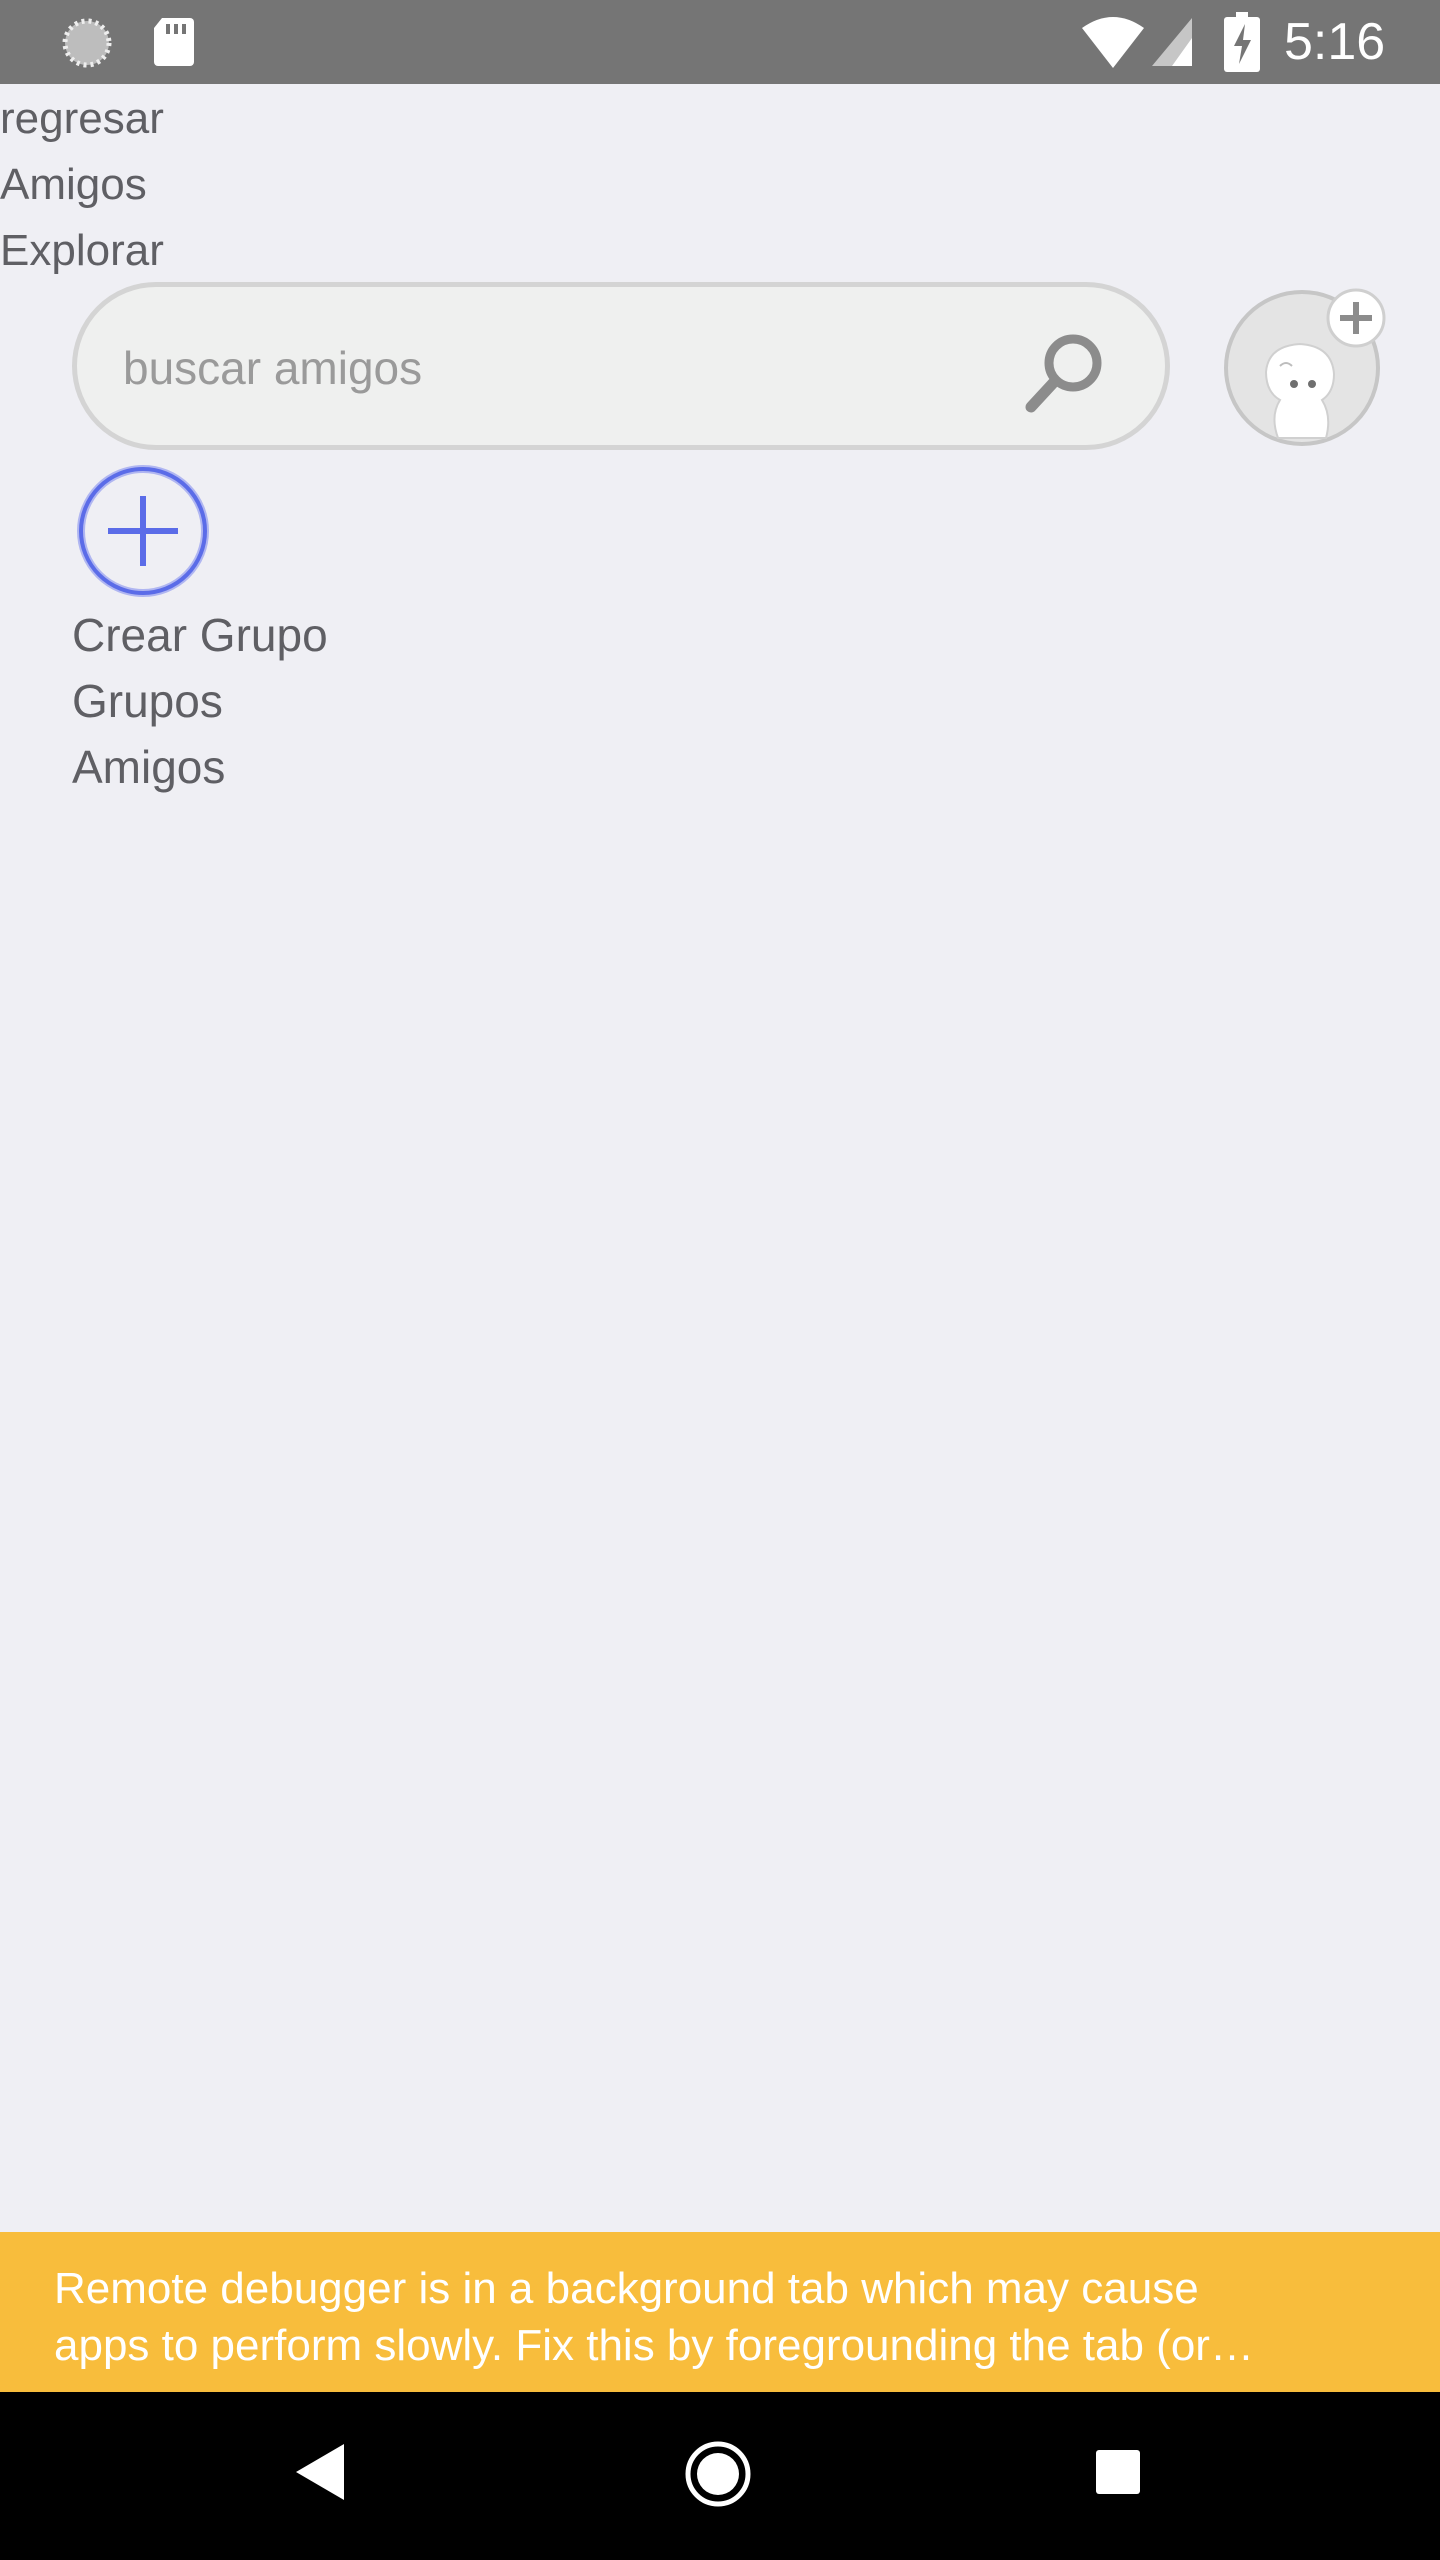 Image resolution: width=1440 pixels, height=2560 pixels. What do you see at coordinates (320, 2472) in the screenshot?
I see `back-icon` at bounding box center [320, 2472].